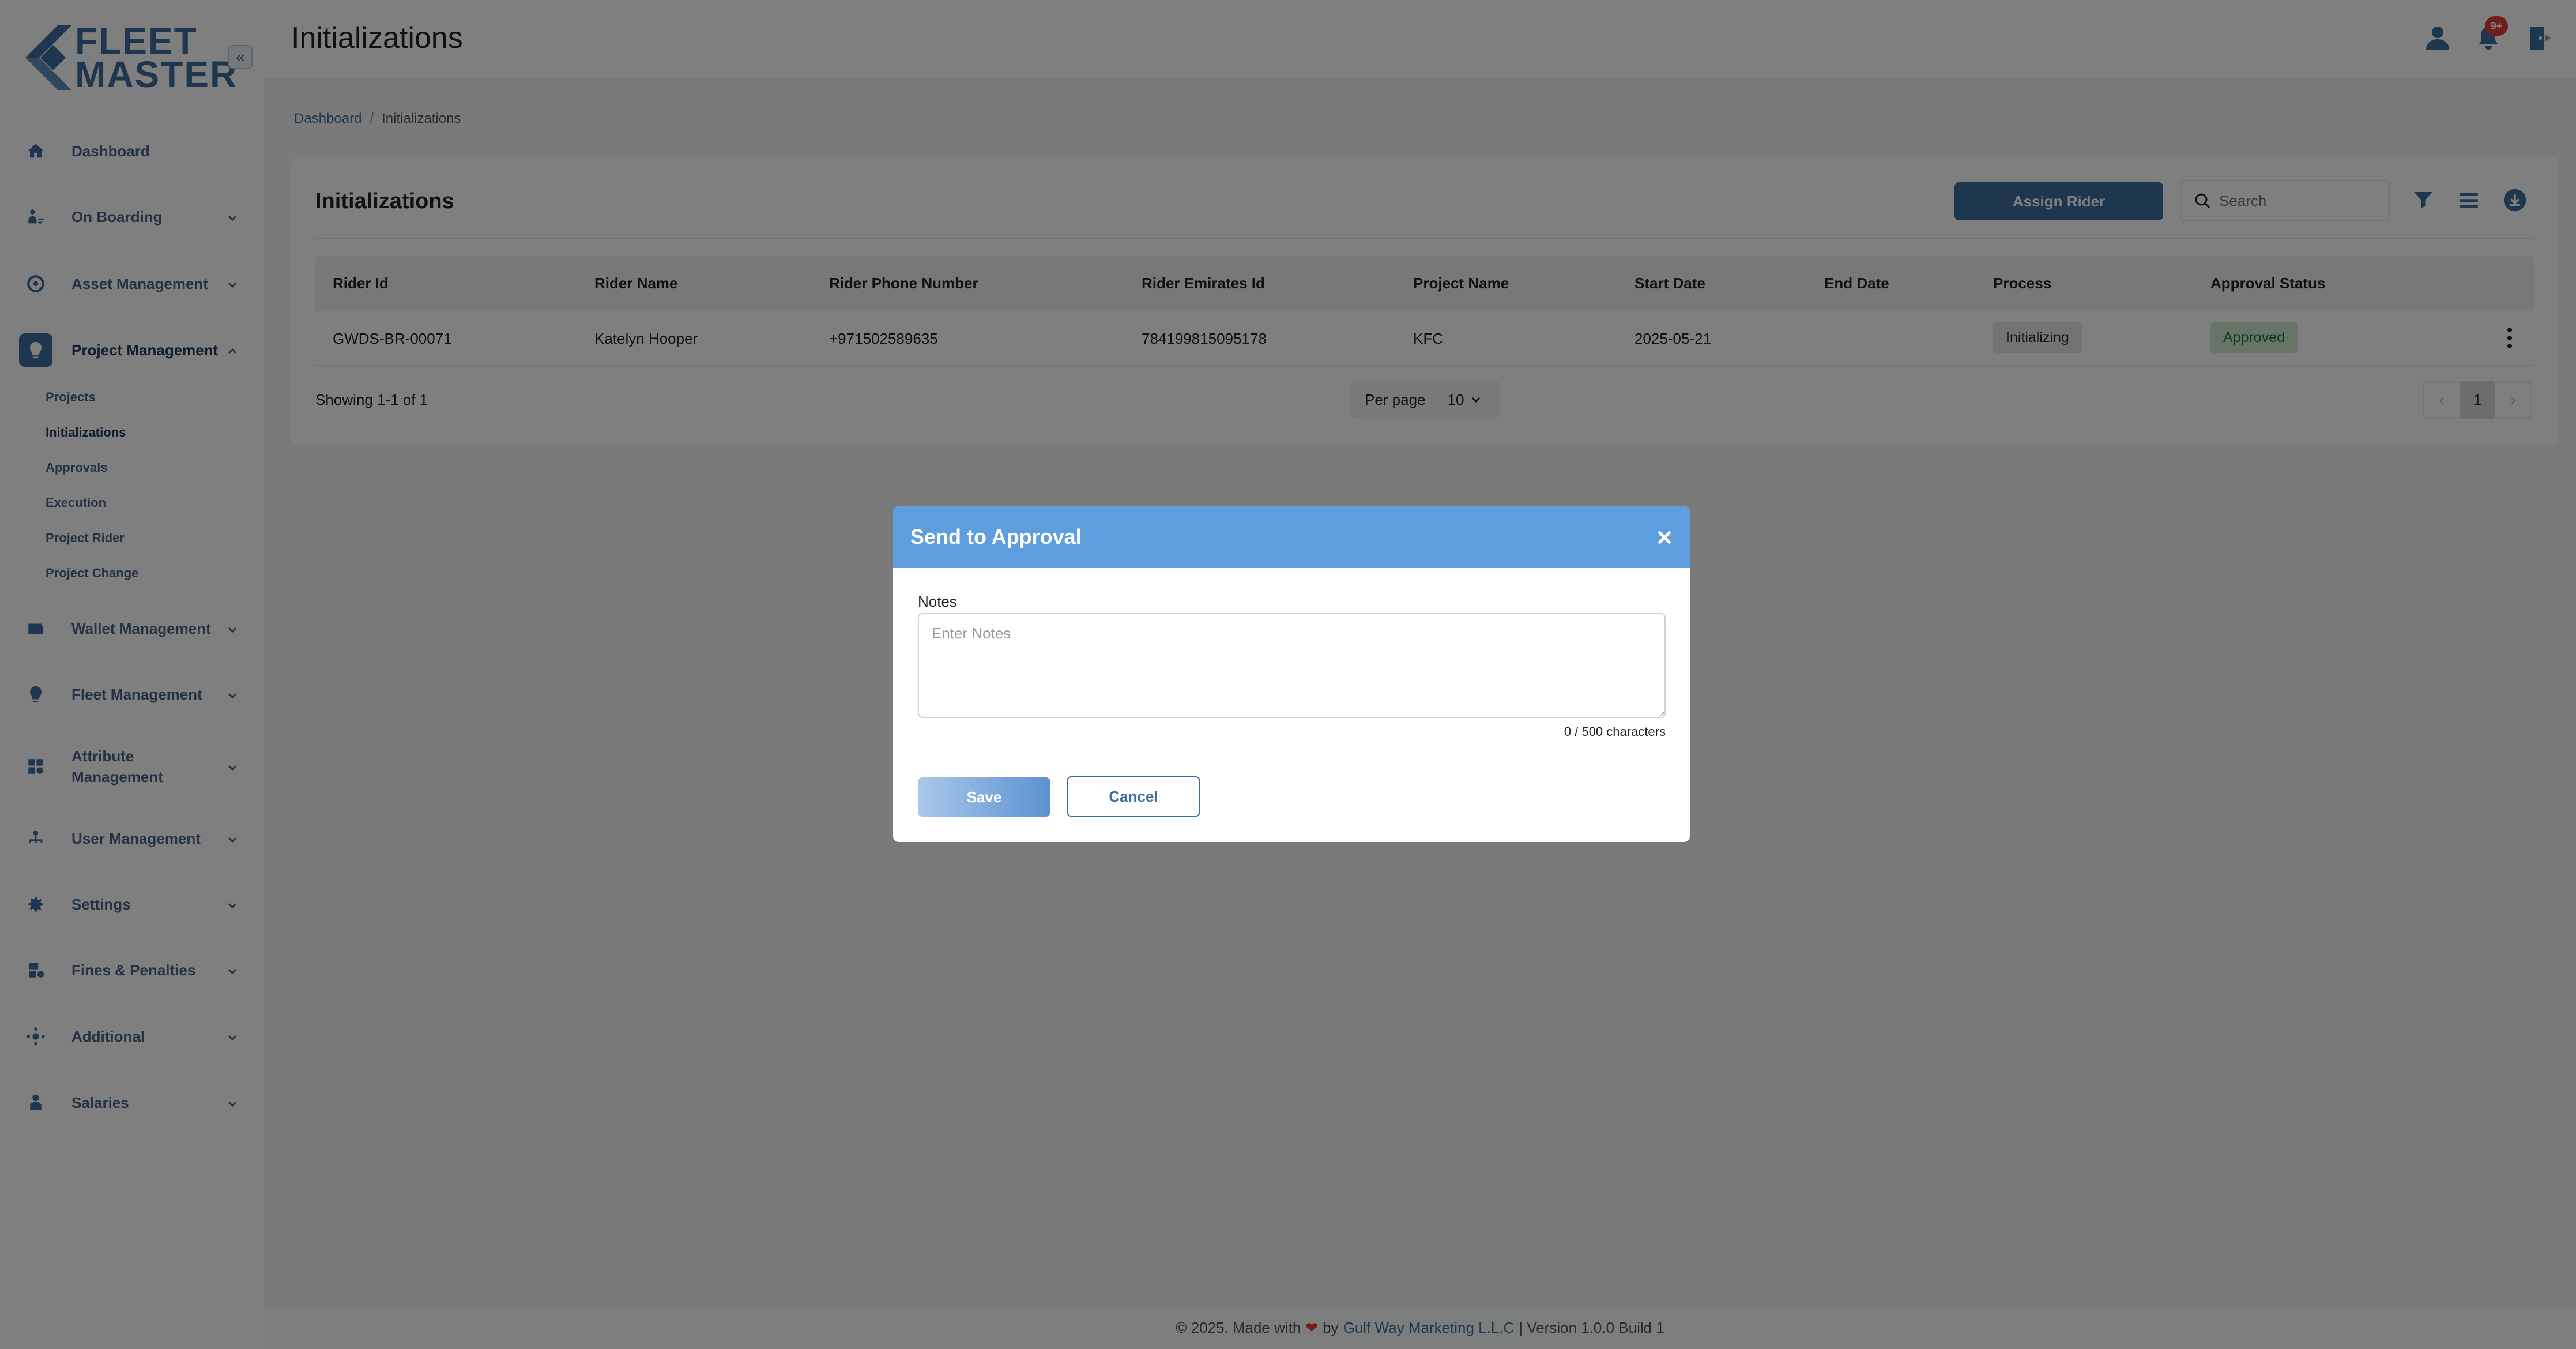  Describe the element at coordinates (1664, 537) in the screenshot. I see `close-icon` at that location.